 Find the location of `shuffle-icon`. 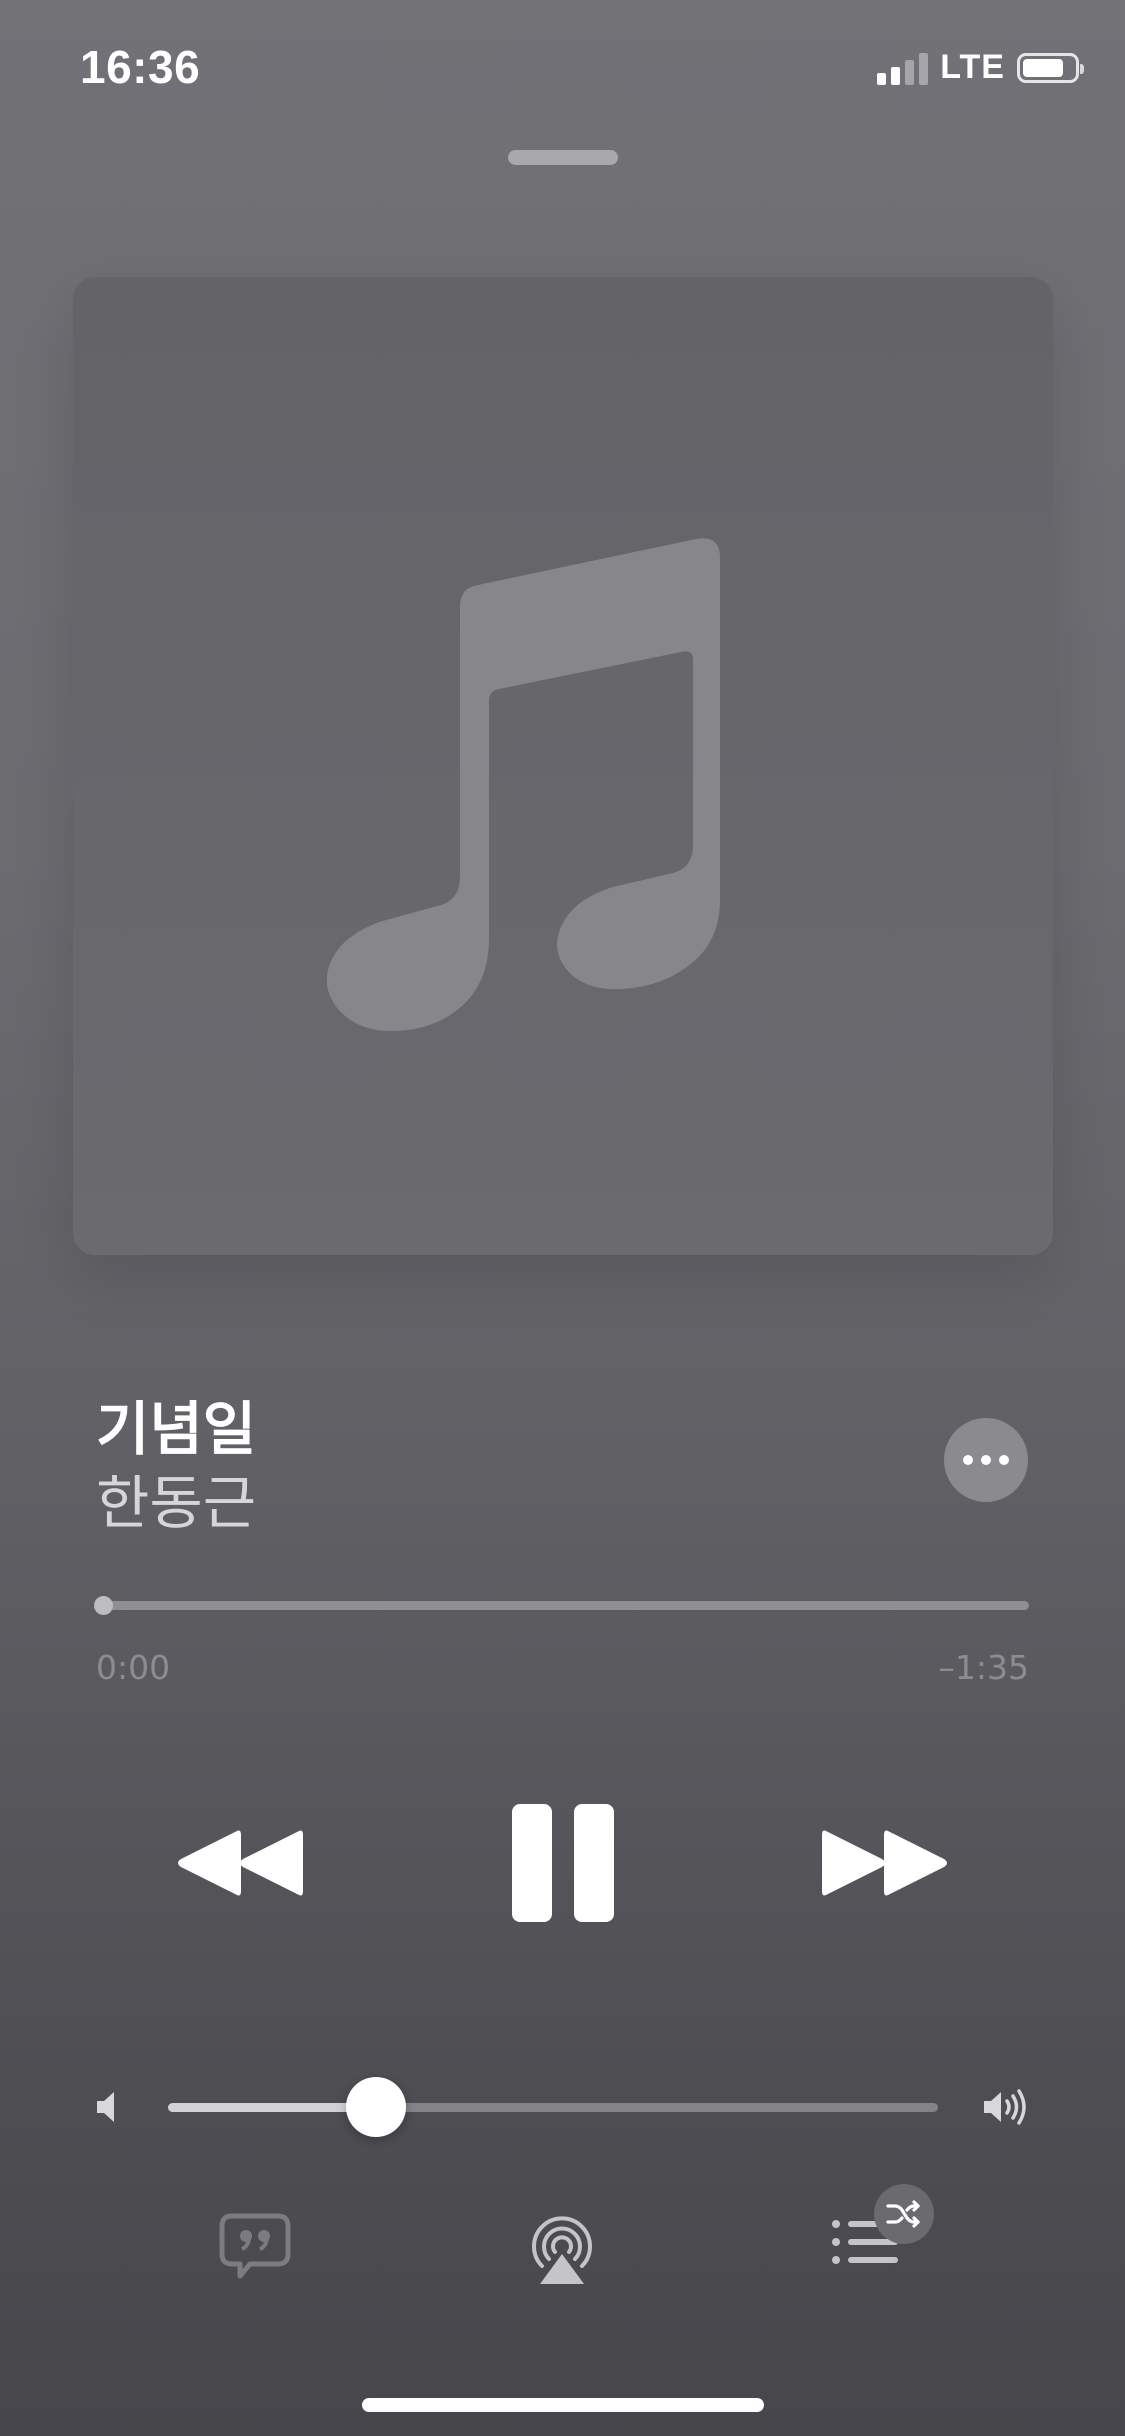

shuffle-icon is located at coordinates (903, 2214).